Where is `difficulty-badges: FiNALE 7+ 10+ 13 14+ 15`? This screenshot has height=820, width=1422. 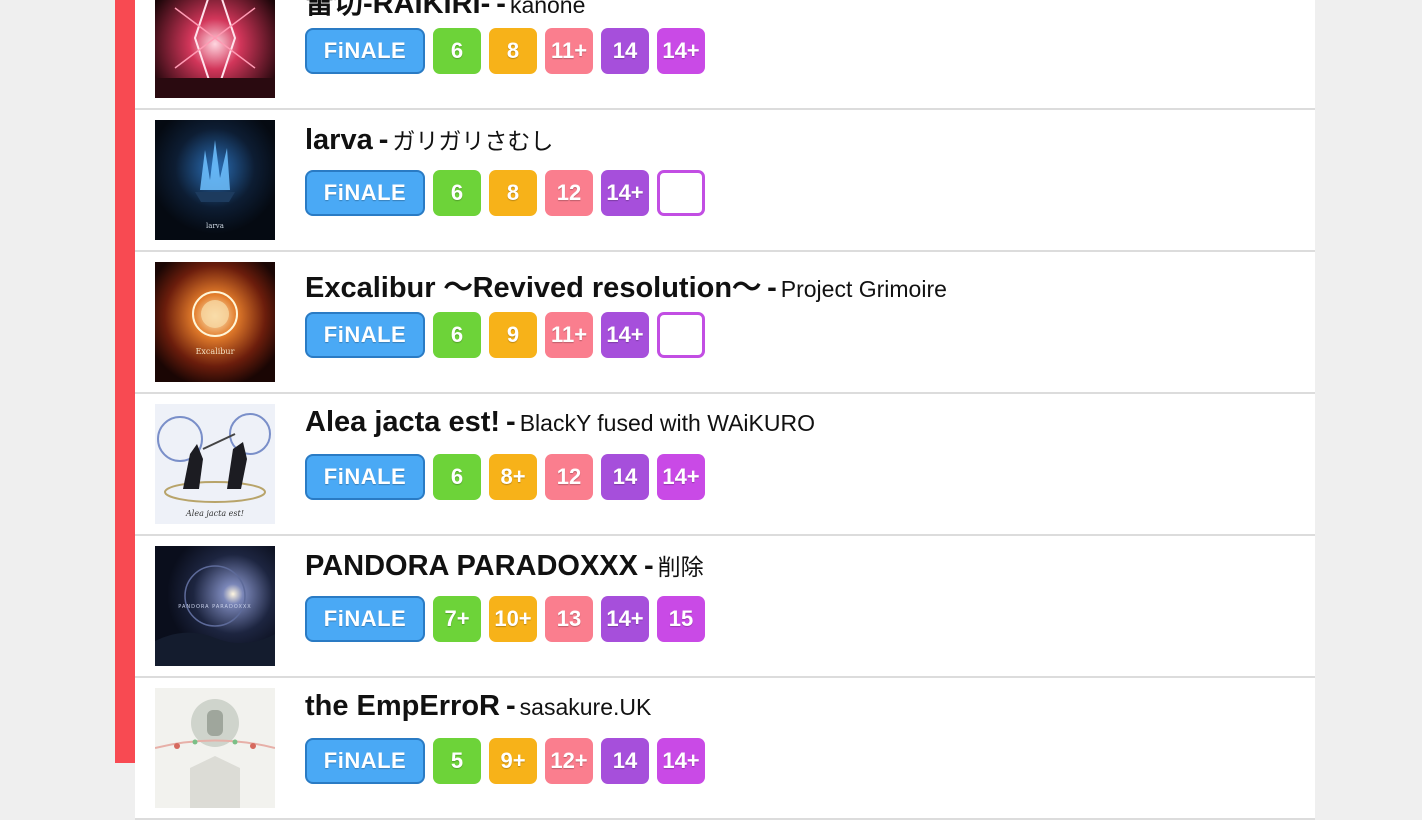
difficulty-badges: FiNALE 7+ 10+ 13 14+ 15 is located at coordinates (505, 619).